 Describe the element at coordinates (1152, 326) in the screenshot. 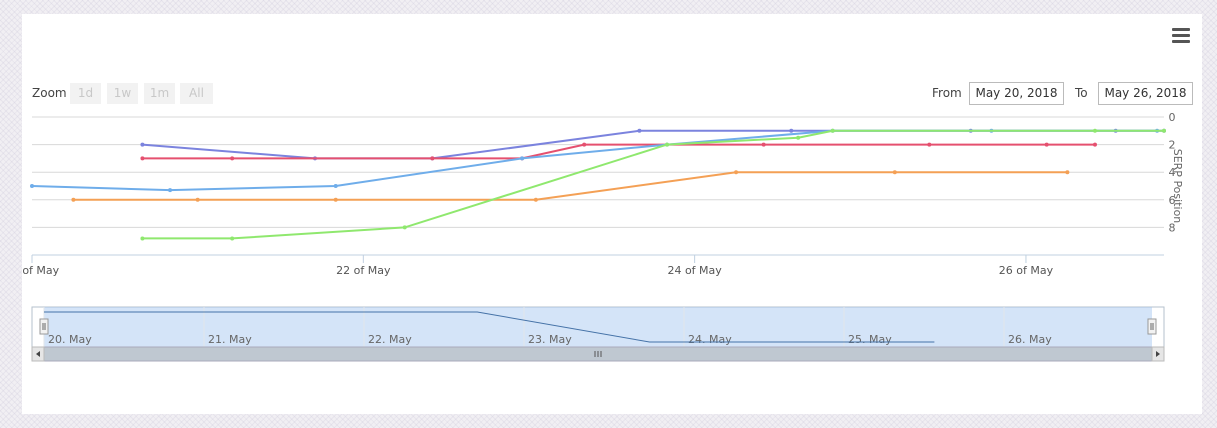

I see `navigator-right-handle` at that location.